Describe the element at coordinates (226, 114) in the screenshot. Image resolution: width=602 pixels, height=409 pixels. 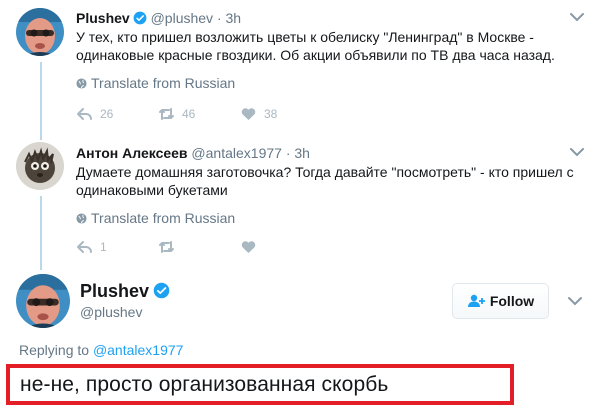
I see `tweet-actions: 26 46 38` at that location.